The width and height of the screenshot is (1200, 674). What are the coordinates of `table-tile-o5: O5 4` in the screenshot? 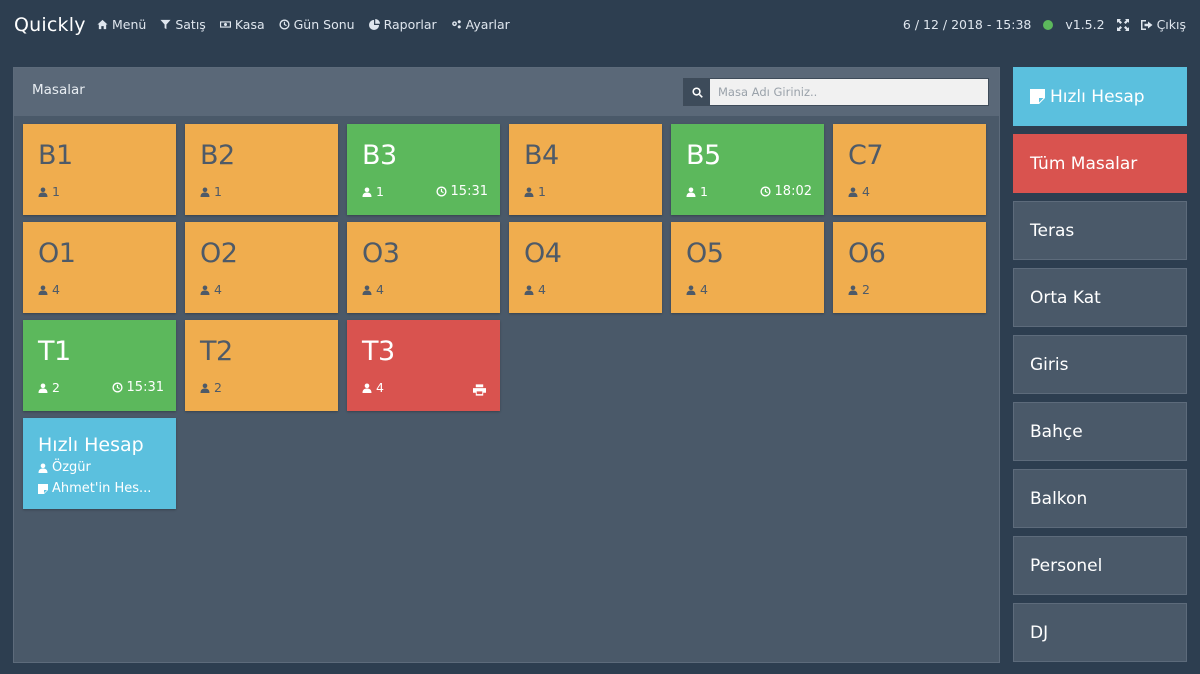 It's located at (747, 267).